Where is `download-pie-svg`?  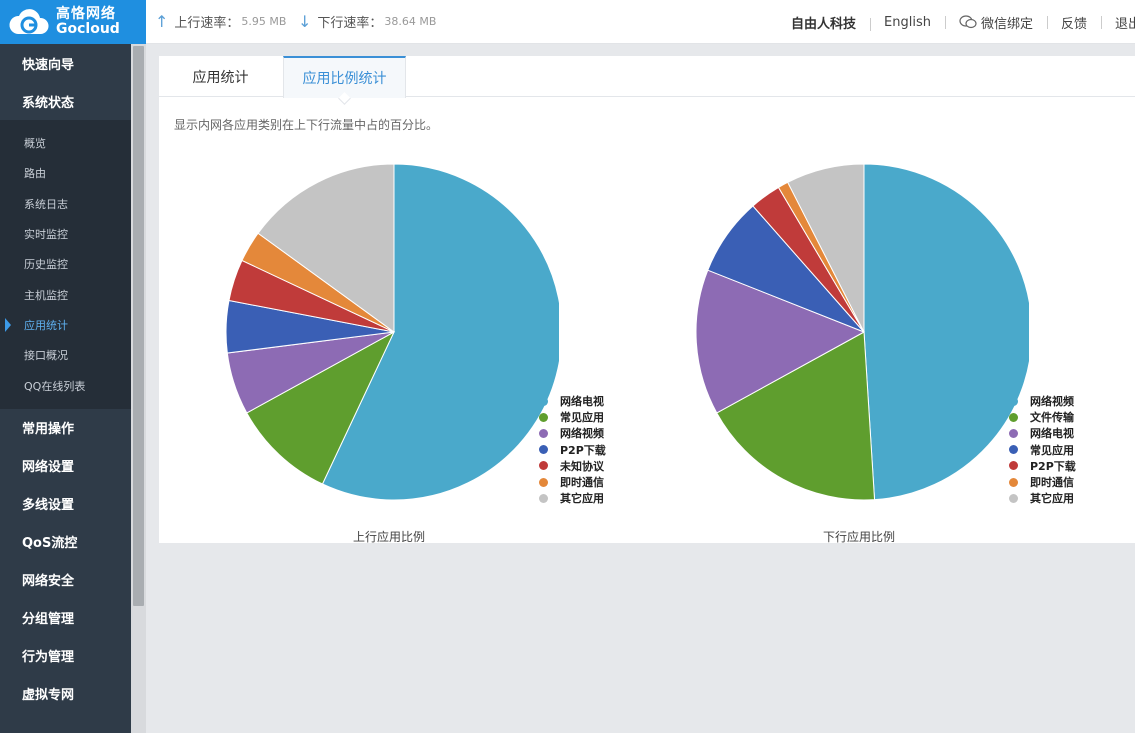
download-pie-svg is located at coordinates (862, 332).